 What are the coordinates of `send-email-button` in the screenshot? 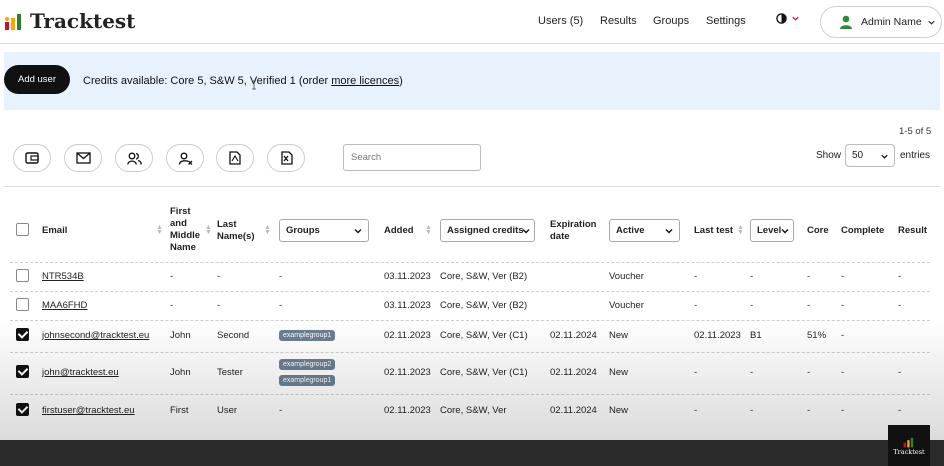 It's located at (83, 158).